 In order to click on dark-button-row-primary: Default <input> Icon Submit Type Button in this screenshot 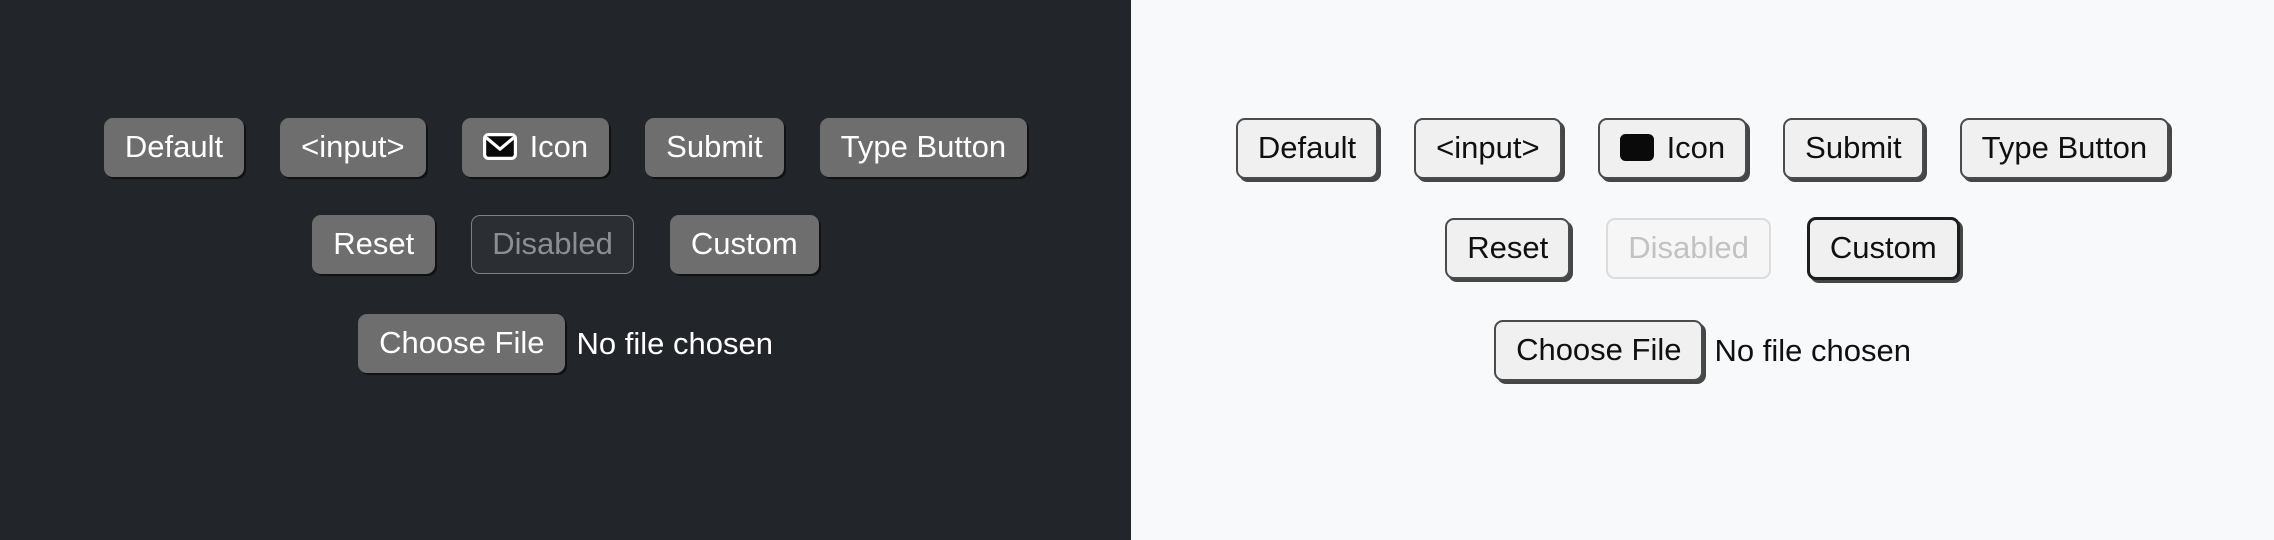, I will do `click(565, 147)`.